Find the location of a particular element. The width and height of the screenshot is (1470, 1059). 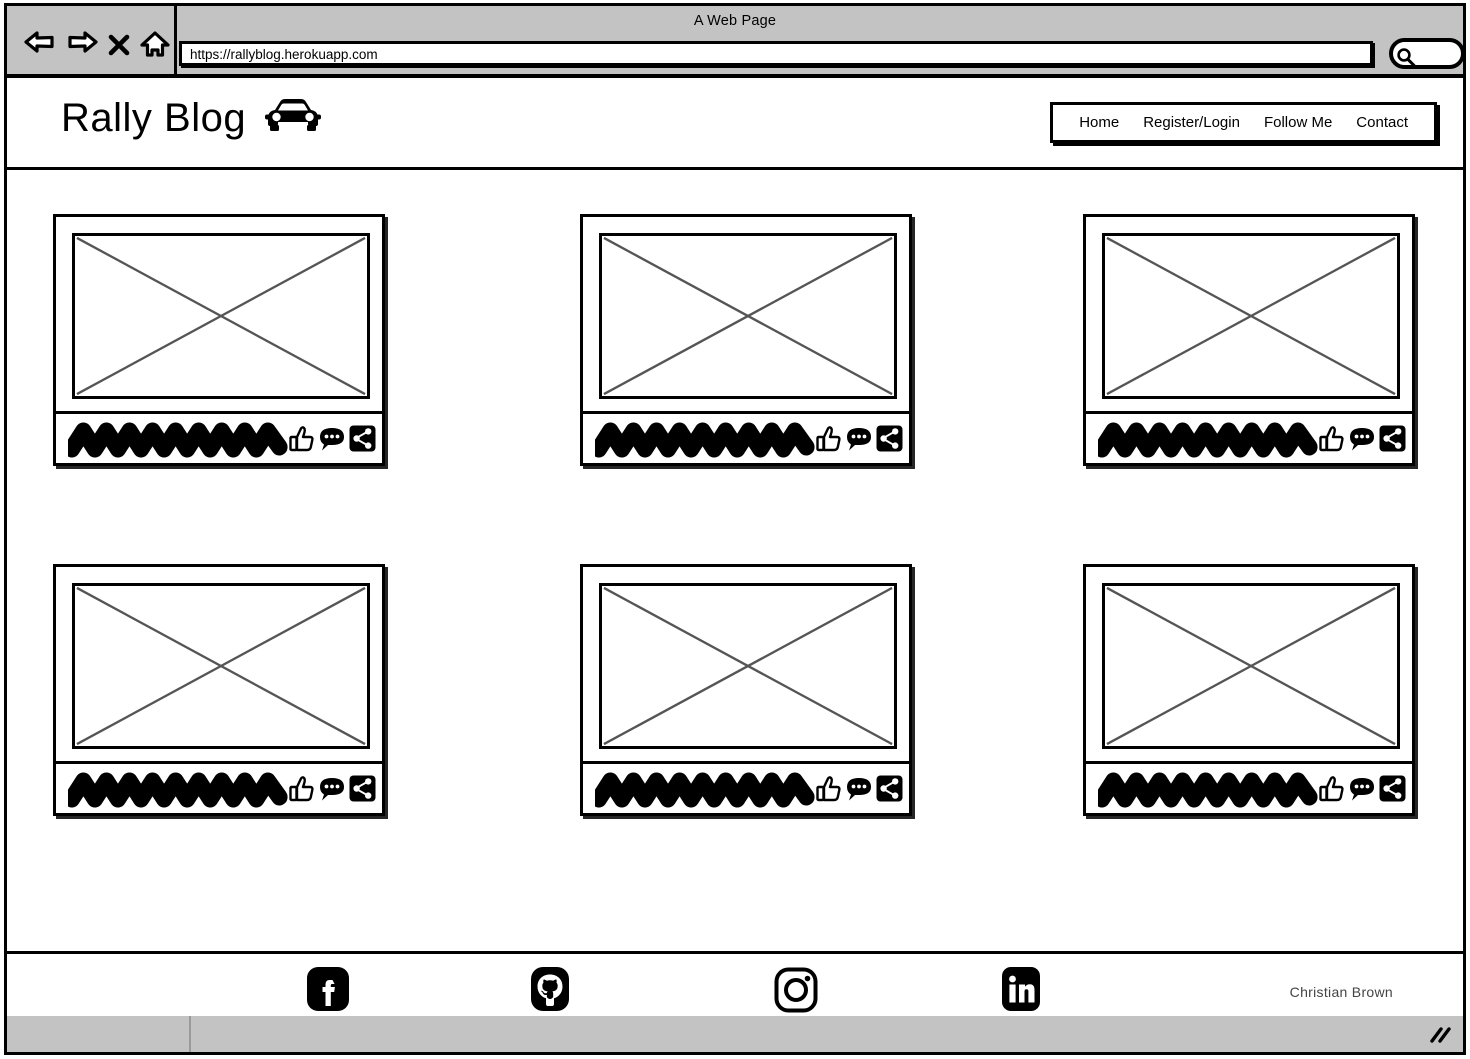

linkedin-icon is located at coordinates (1021, 989).